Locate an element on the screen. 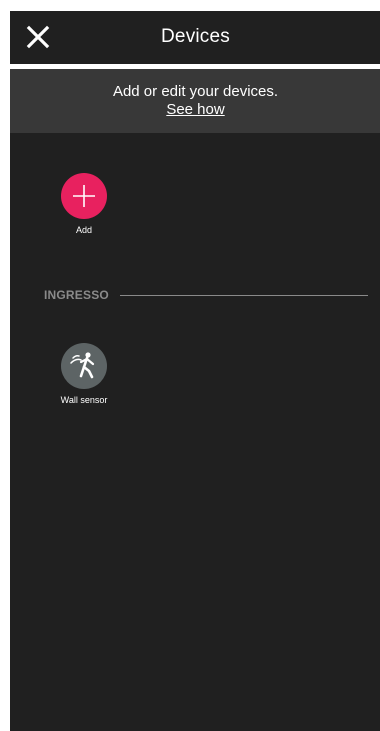 This screenshot has height=731, width=380. section-header-ingresso: INGRESSO is located at coordinates (206, 295).